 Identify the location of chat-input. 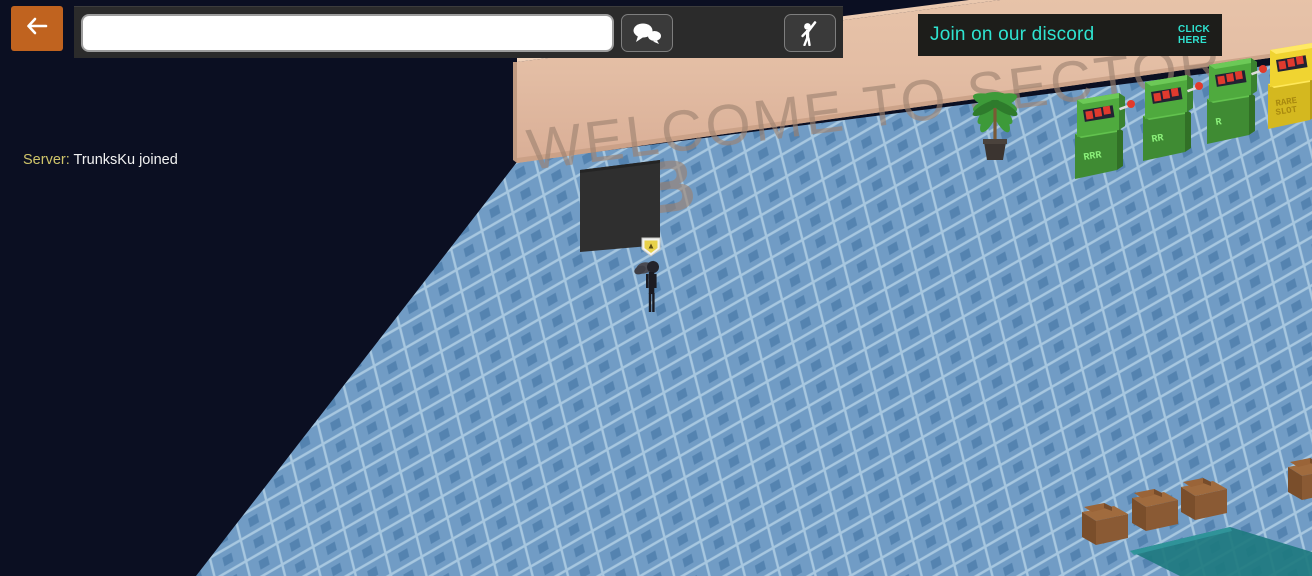
(347, 32).